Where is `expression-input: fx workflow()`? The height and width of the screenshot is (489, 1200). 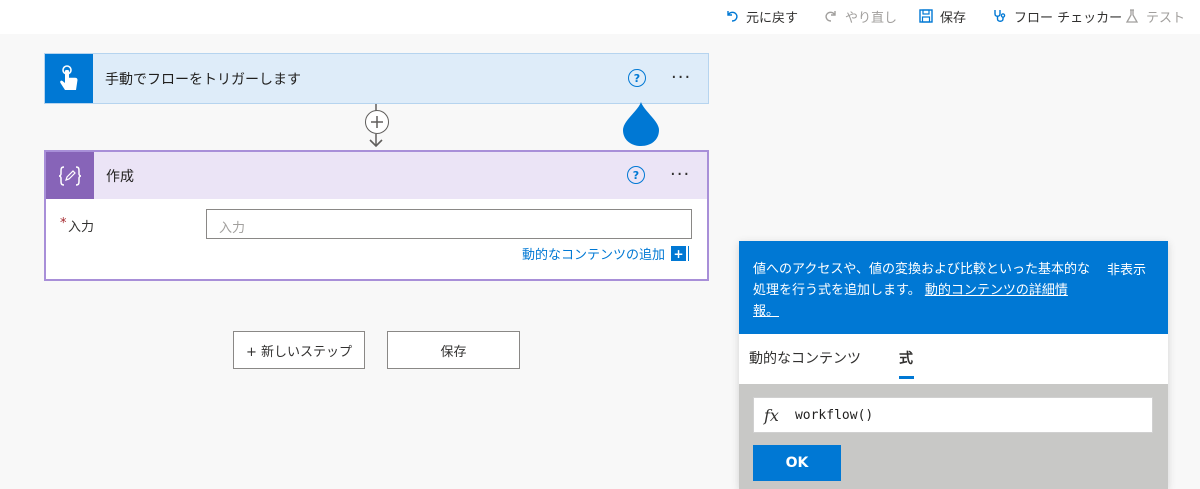 expression-input: fx workflow() is located at coordinates (953, 415).